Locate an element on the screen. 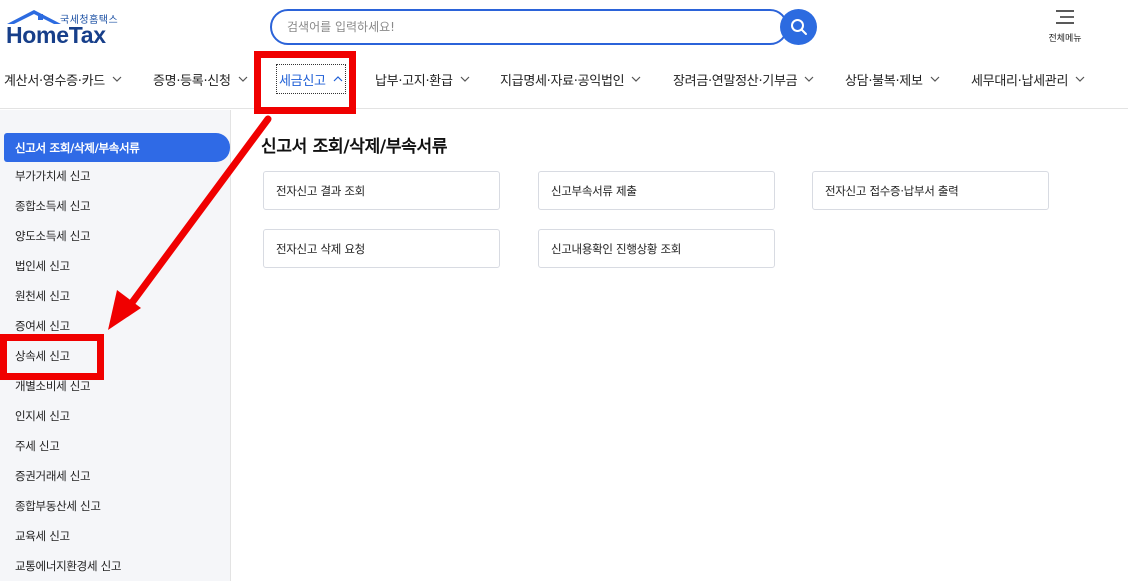 The height and width of the screenshot is (581, 1128). nav-item-agent: 세무대리·납세관리 is located at coordinates (1028, 79).